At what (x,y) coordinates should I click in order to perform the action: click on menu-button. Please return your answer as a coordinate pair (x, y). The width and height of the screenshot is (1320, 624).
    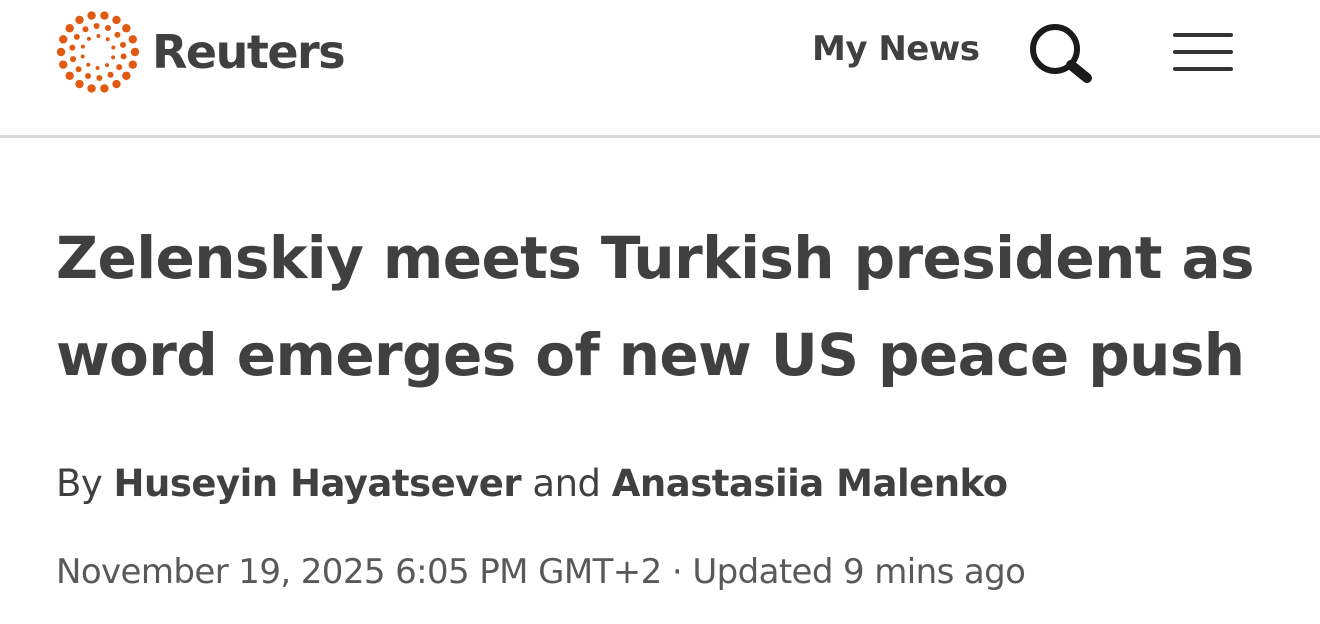
    Looking at the image, I should click on (1203, 53).